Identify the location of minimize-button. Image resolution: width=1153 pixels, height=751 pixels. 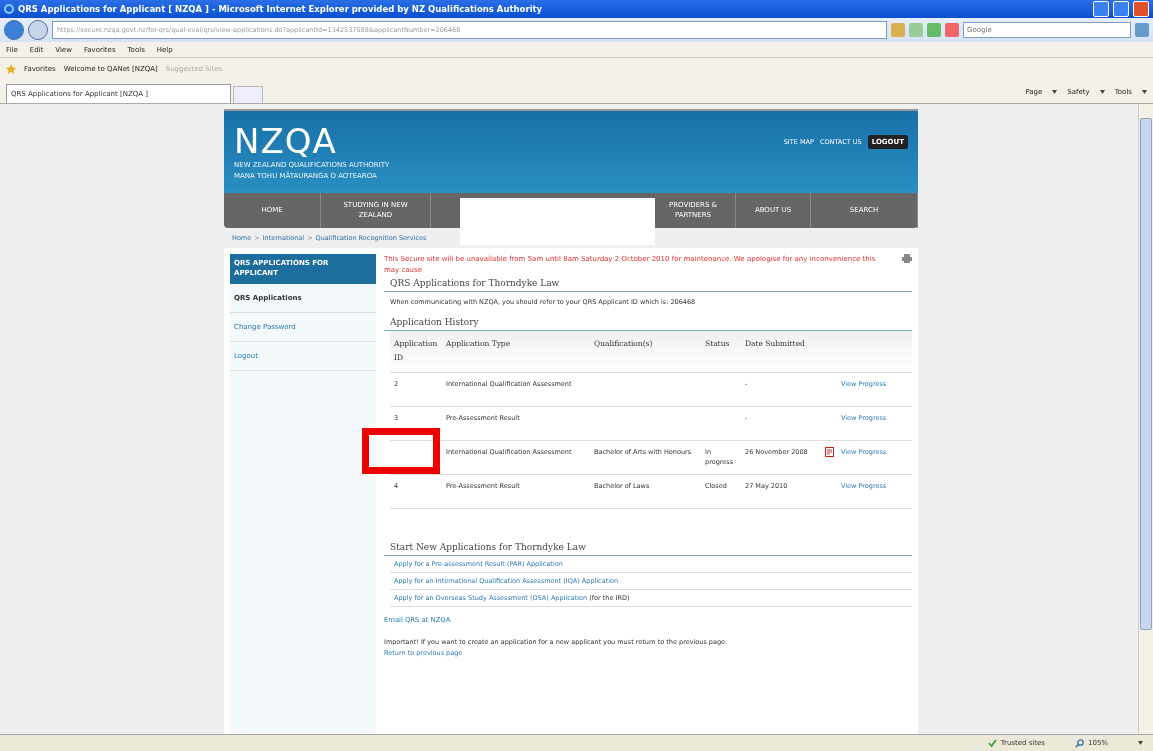
(1101, 9).